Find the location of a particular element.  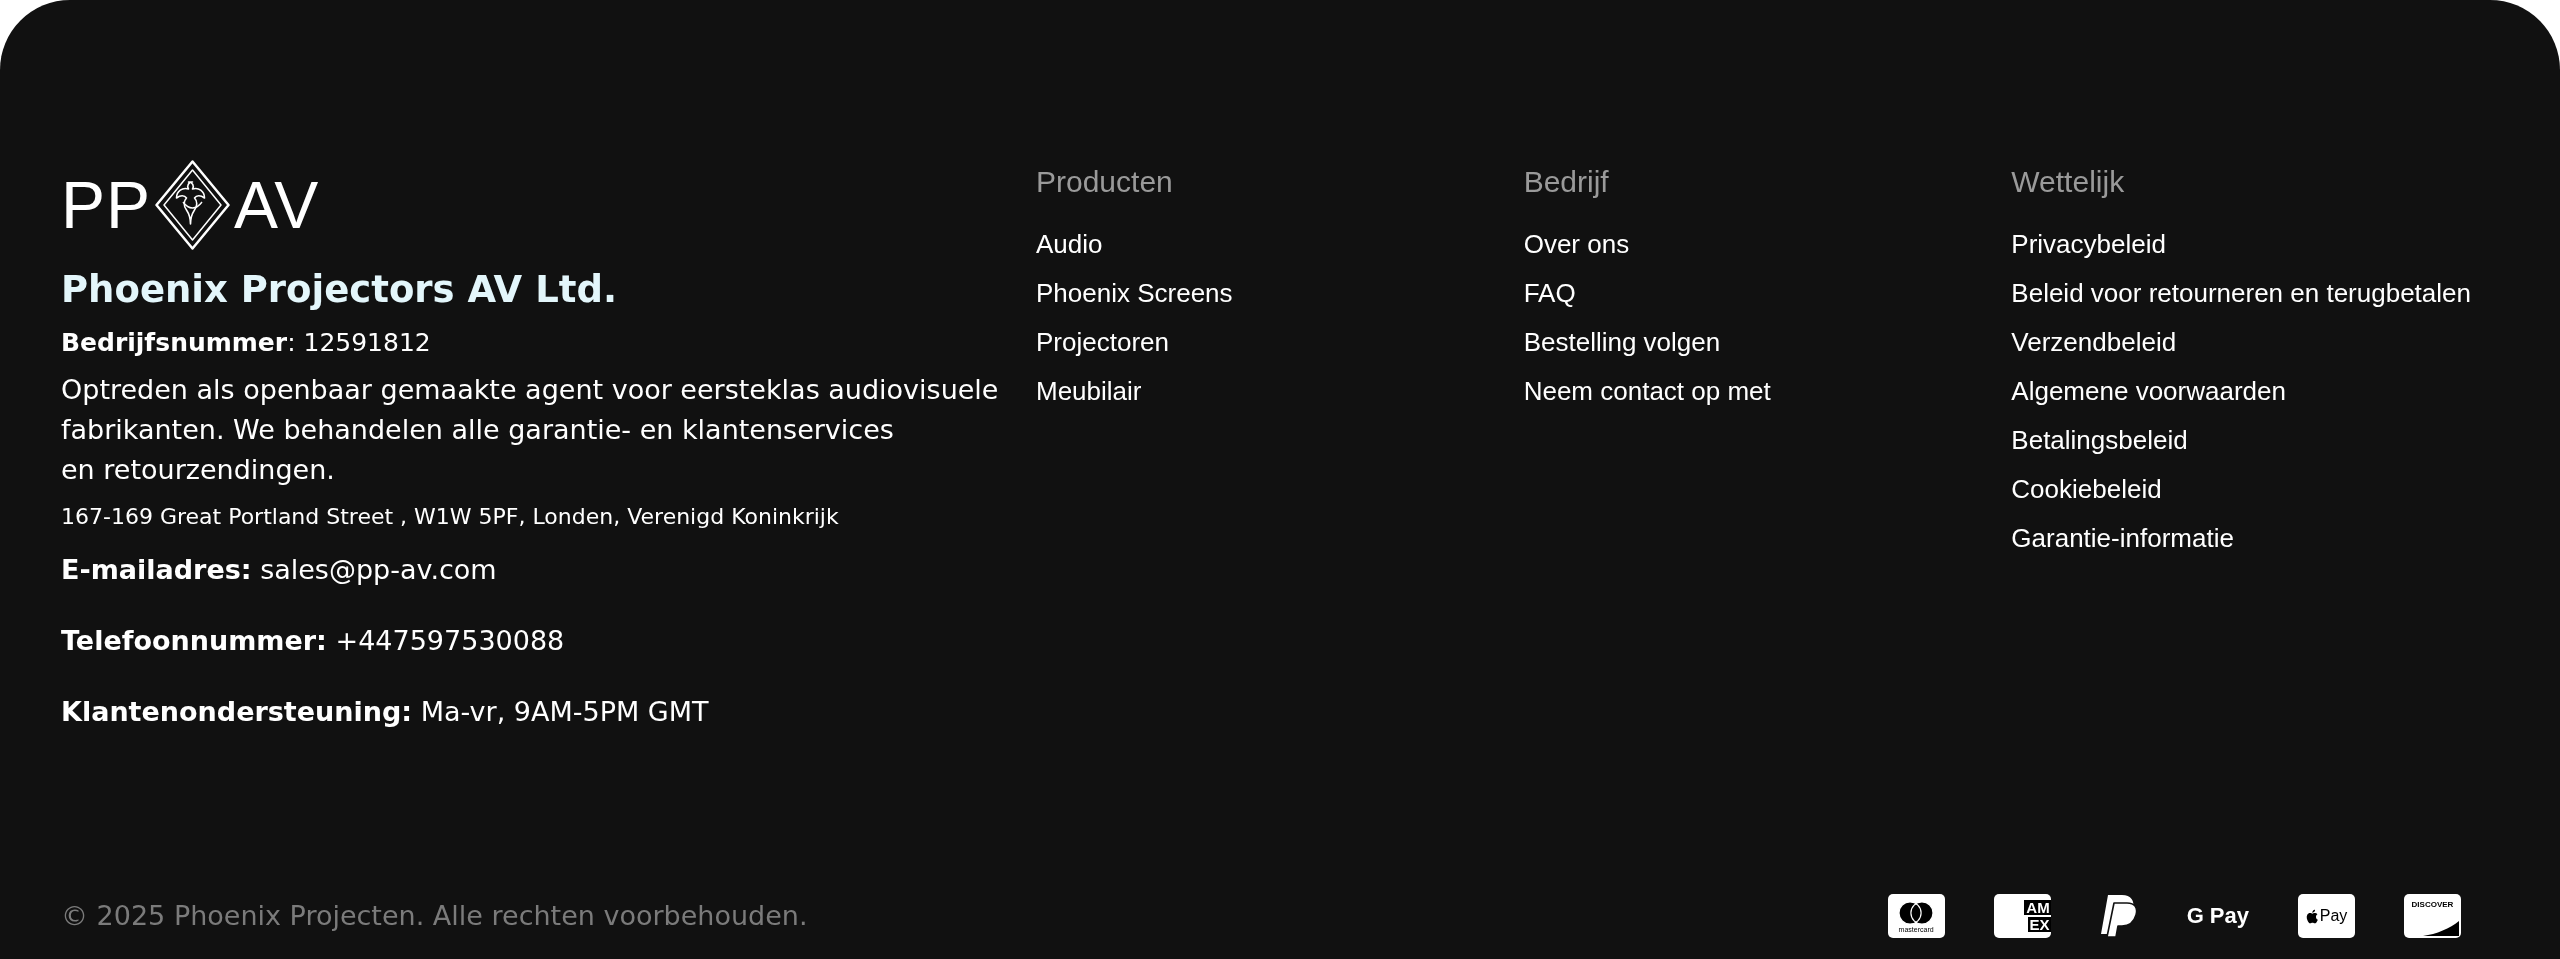

logo-text: AV is located at coordinates (277, 205).